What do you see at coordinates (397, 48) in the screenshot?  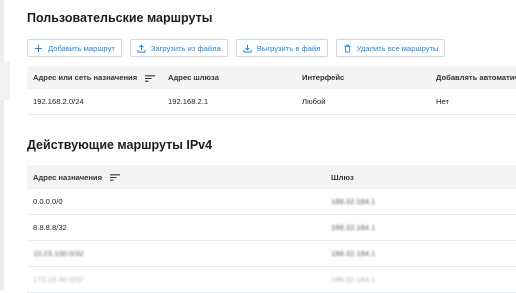 I see `delete-all-routes-label: Удалить все маршруты` at bounding box center [397, 48].